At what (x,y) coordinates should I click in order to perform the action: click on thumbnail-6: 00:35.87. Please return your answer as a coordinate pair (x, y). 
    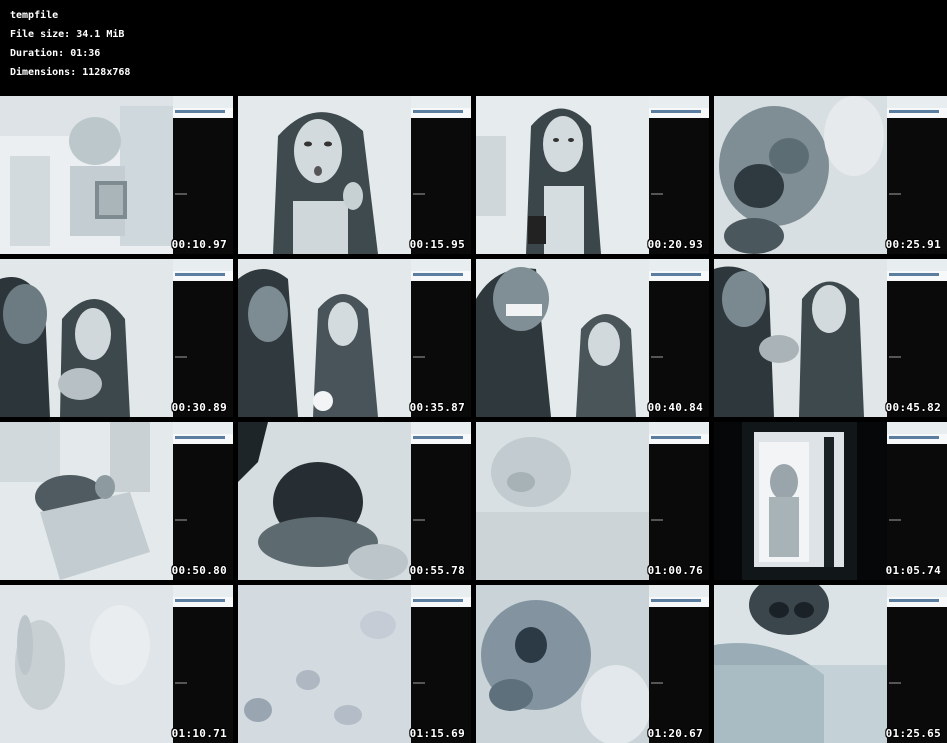
    Looking at the image, I should click on (354, 338).